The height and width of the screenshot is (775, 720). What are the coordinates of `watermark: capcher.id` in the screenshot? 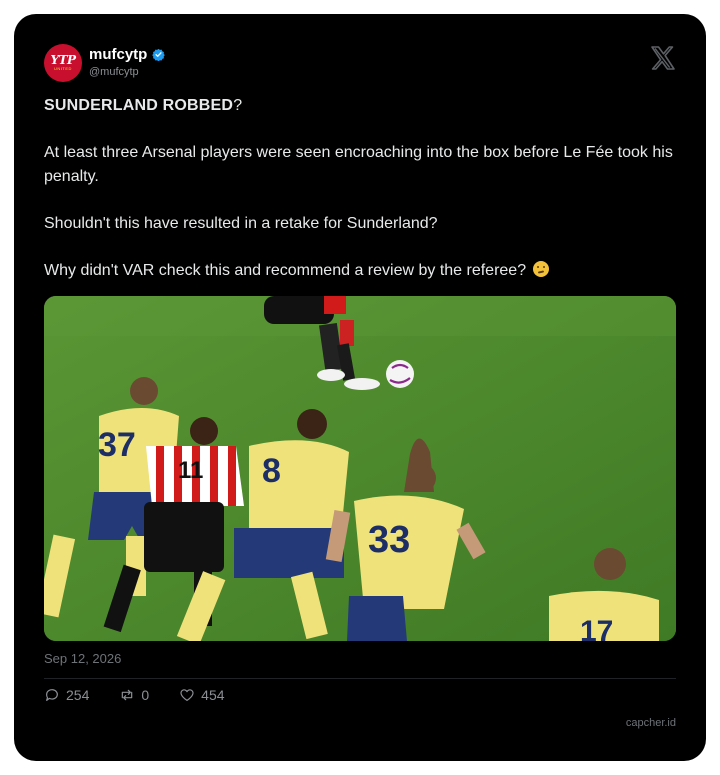 It's located at (650, 723).